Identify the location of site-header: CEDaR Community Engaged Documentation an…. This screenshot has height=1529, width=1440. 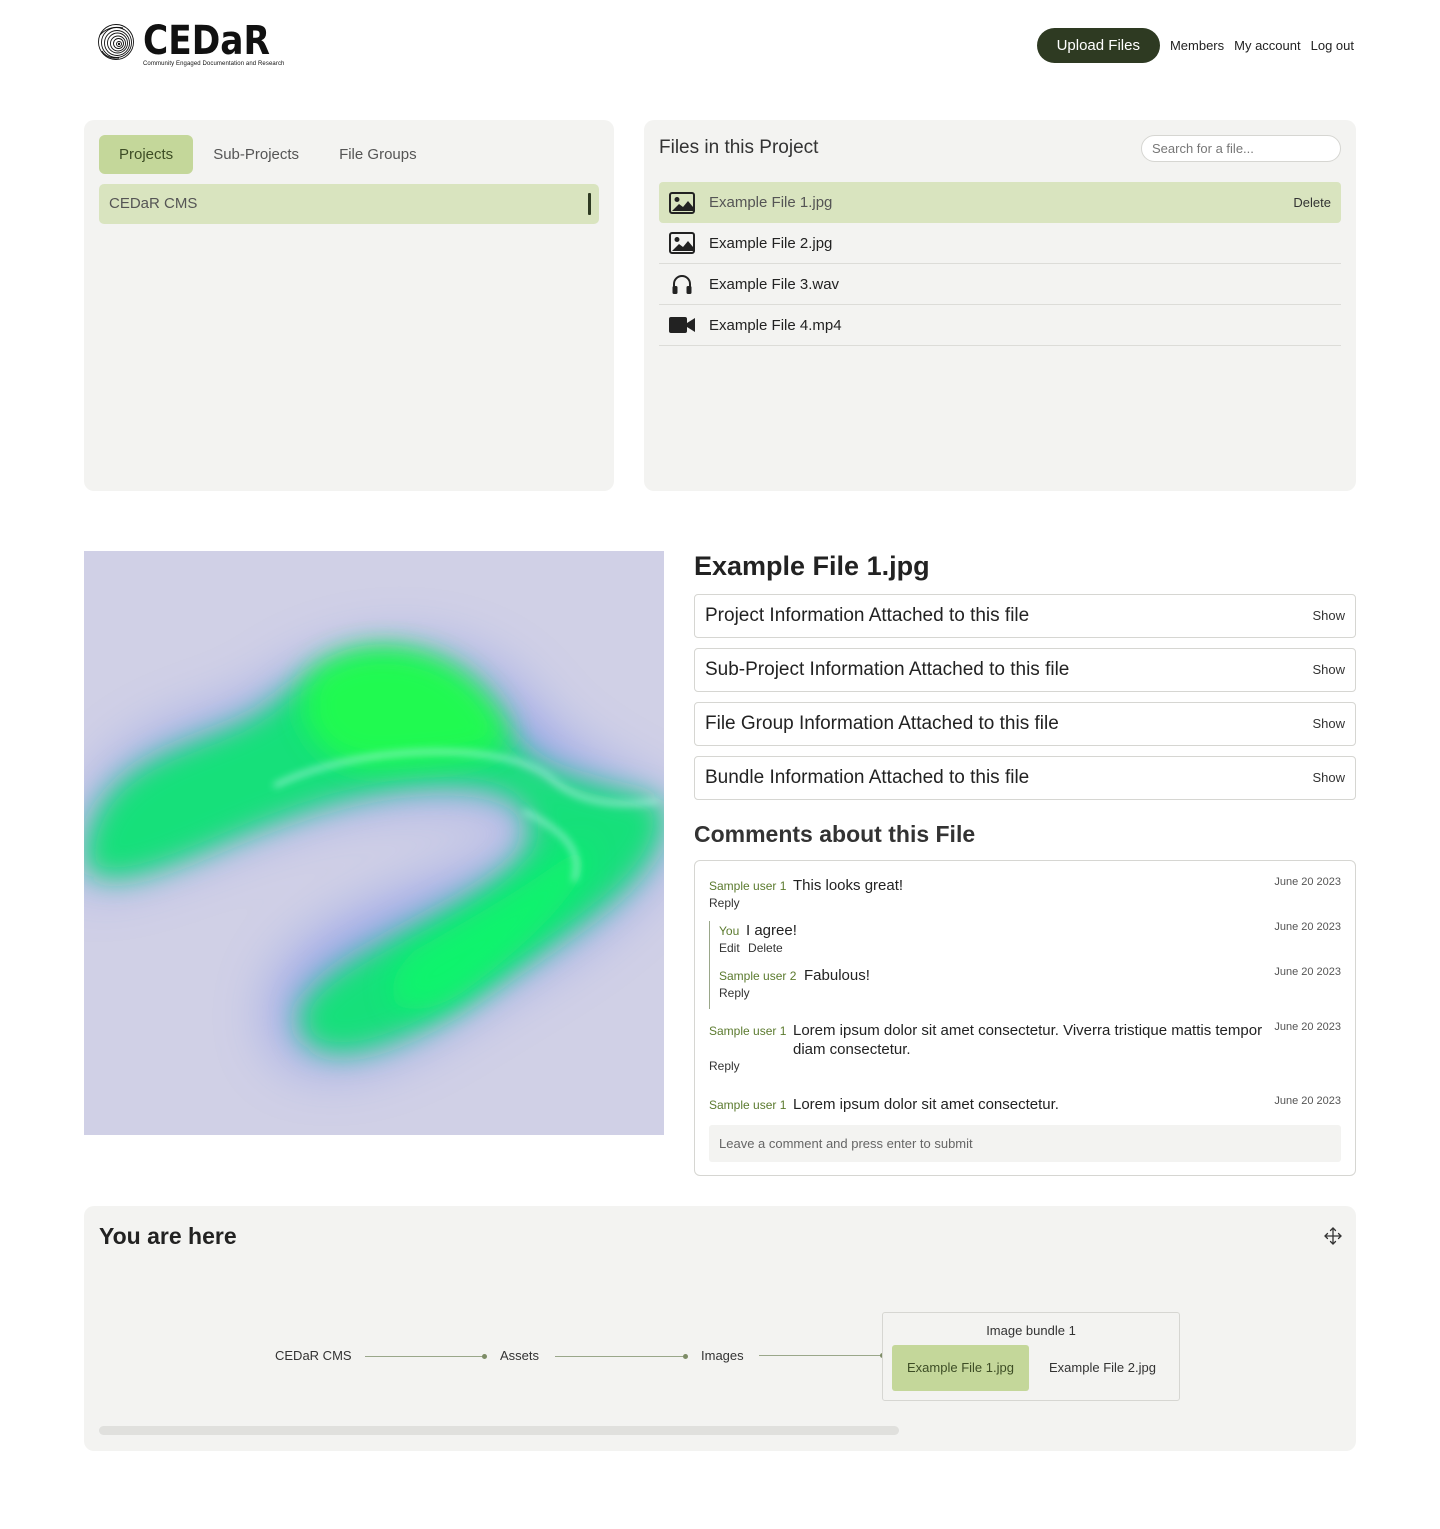
(720, 47).